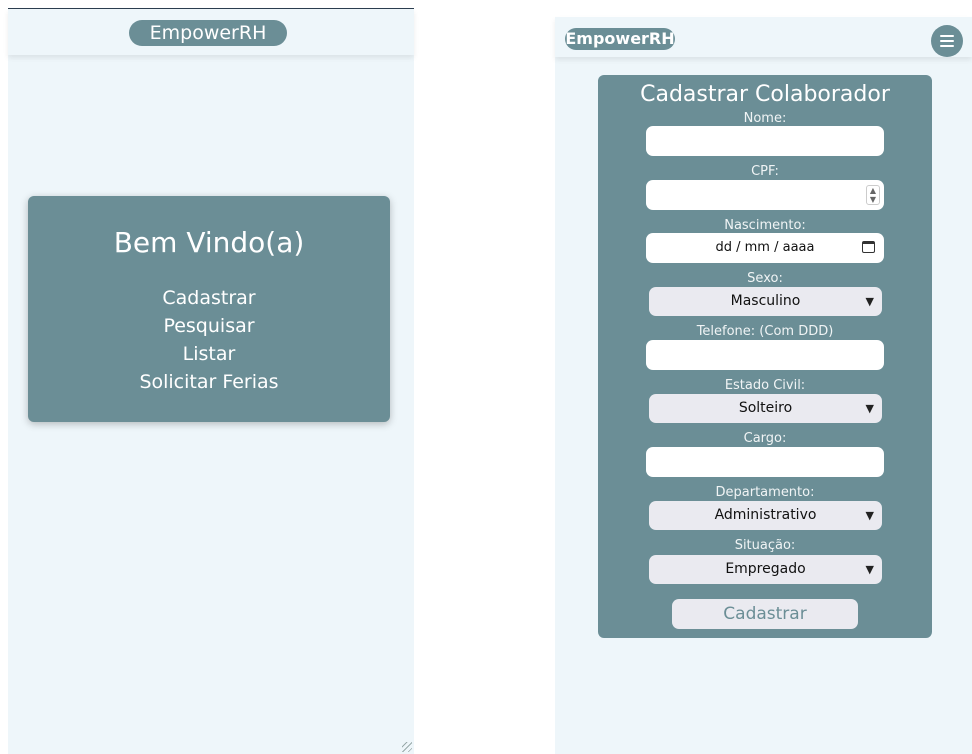  I want to click on resize-grip-icon, so click(407, 747).